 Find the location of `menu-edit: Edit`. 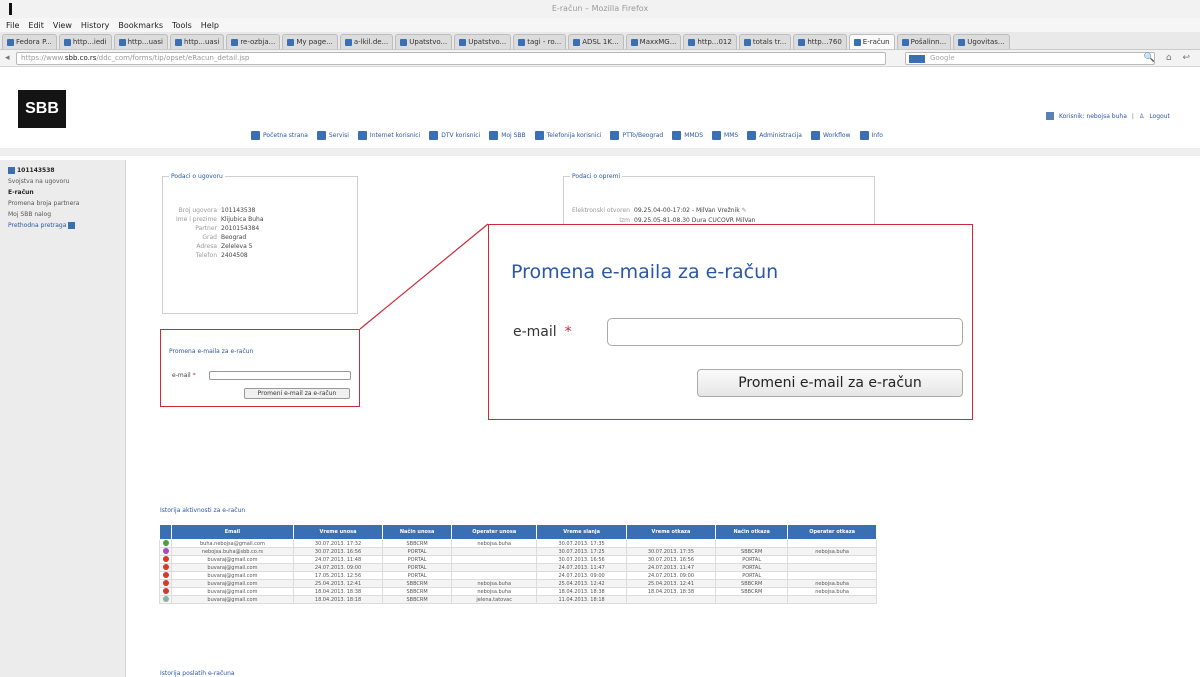

menu-edit: Edit is located at coordinates (36, 25).